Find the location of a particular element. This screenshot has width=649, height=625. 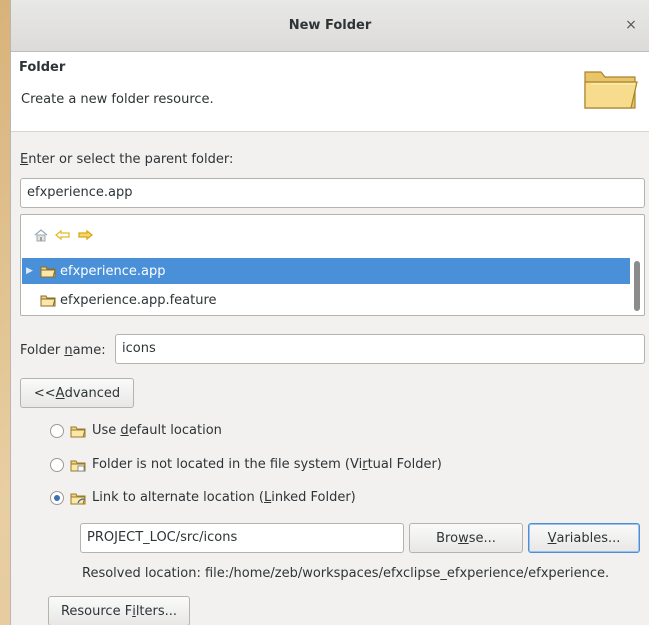

back-arrow-icon is located at coordinates (63, 235).